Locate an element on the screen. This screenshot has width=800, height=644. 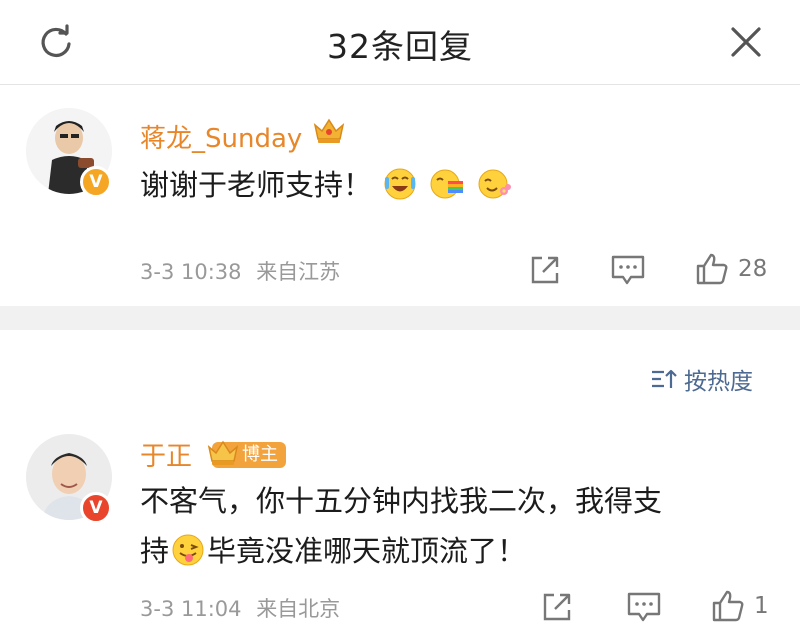
comment-meta: 3-3 10:38 来自江苏 is located at coordinates (240, 271).